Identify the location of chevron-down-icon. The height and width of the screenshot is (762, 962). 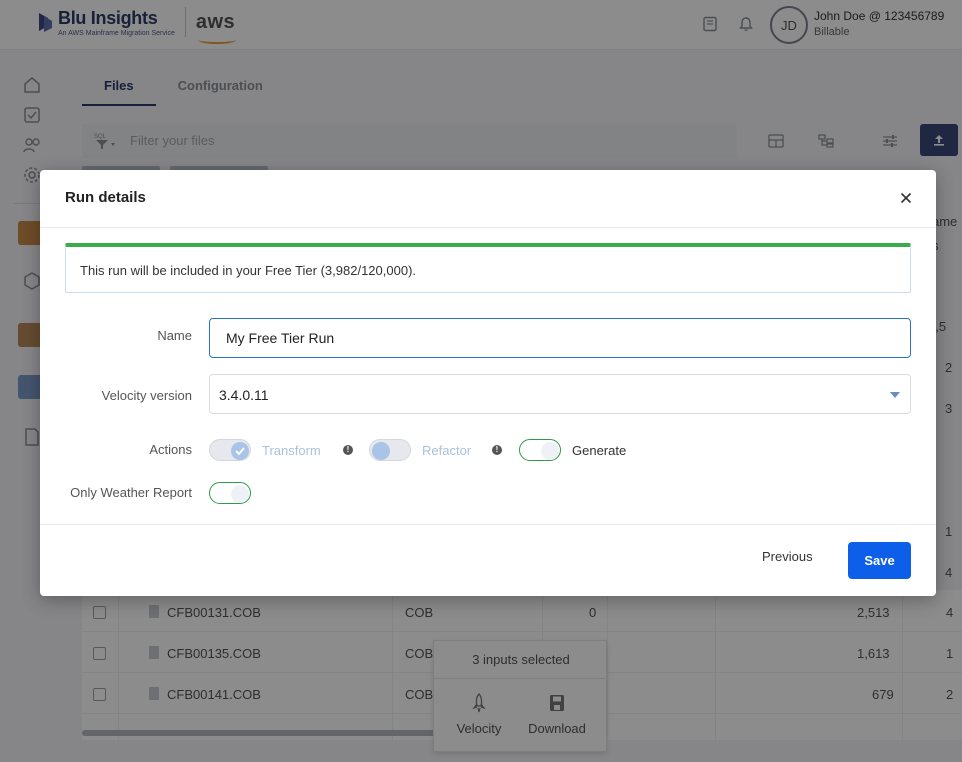
(895, 395).